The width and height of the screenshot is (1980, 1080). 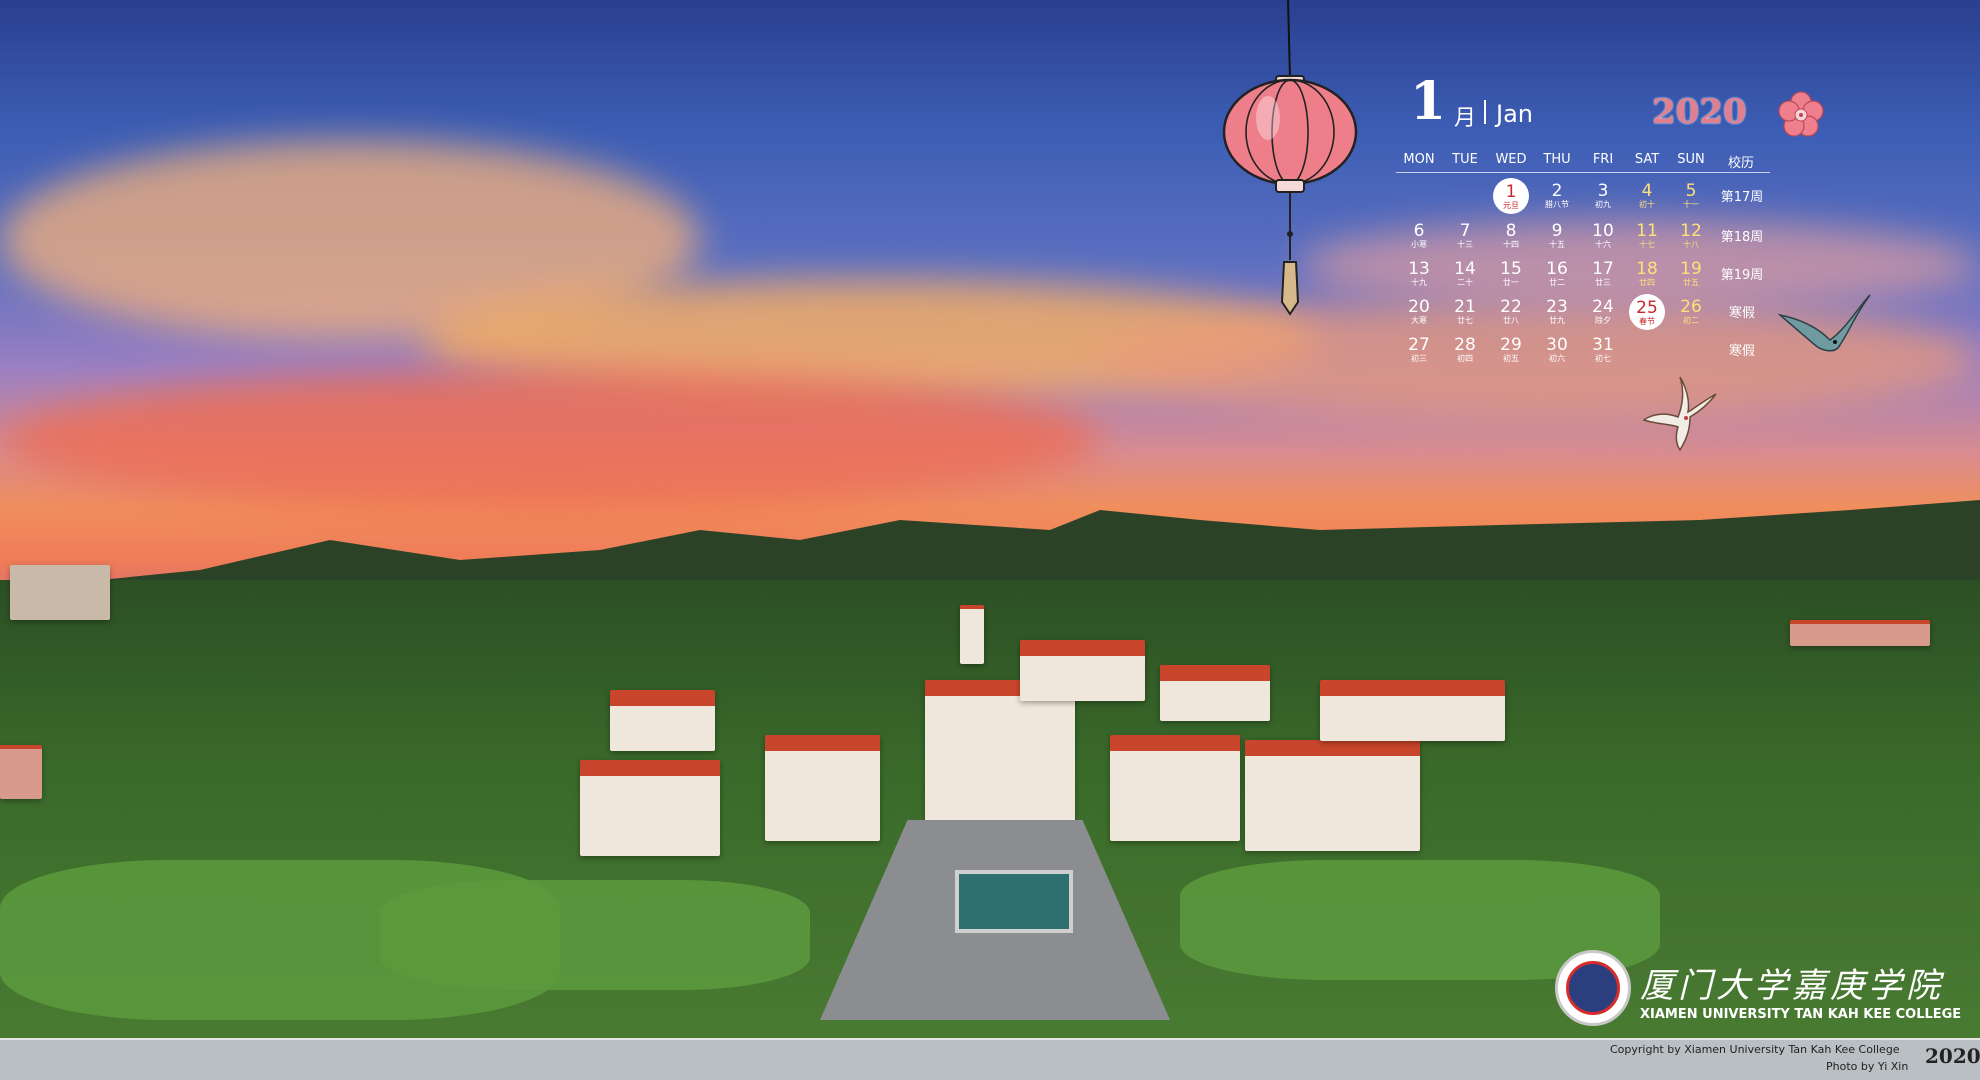 I want to click on photo-credit: Photo by Yi Xin, so click(x=1867, y=1066).